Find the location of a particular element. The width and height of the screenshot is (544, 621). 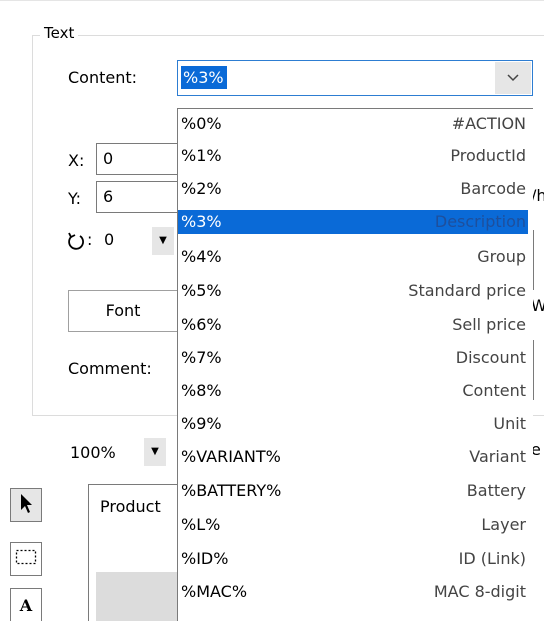

zoom-value: 100% is located at coordinates (93, 452).